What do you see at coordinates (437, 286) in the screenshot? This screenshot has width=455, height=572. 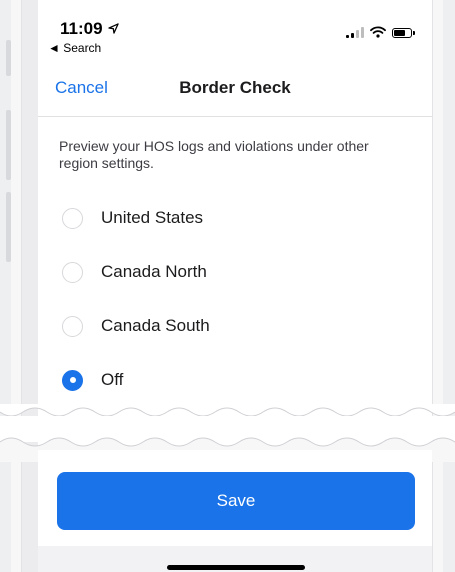 I see `device-bezel-right` at bounding box center [437, 286].